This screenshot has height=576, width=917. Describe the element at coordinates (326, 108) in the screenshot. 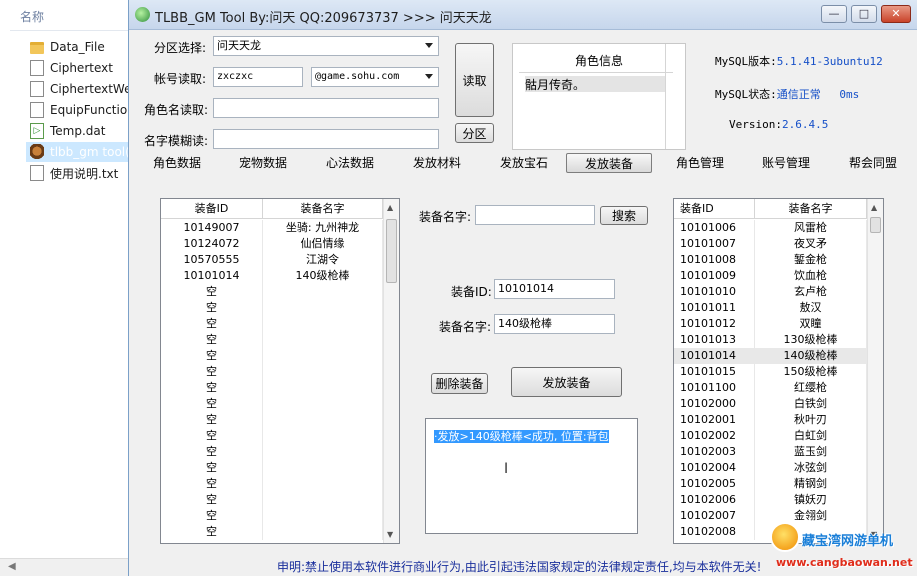

I see `role-input` at that location.